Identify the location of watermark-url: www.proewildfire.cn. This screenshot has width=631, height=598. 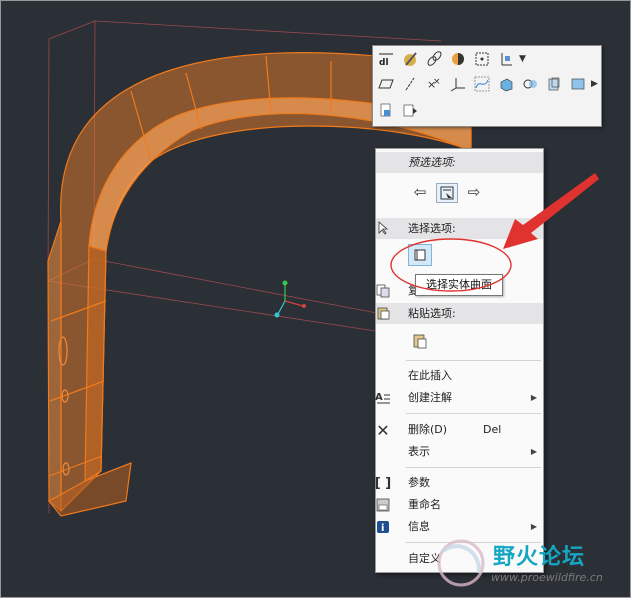
(547, 577).